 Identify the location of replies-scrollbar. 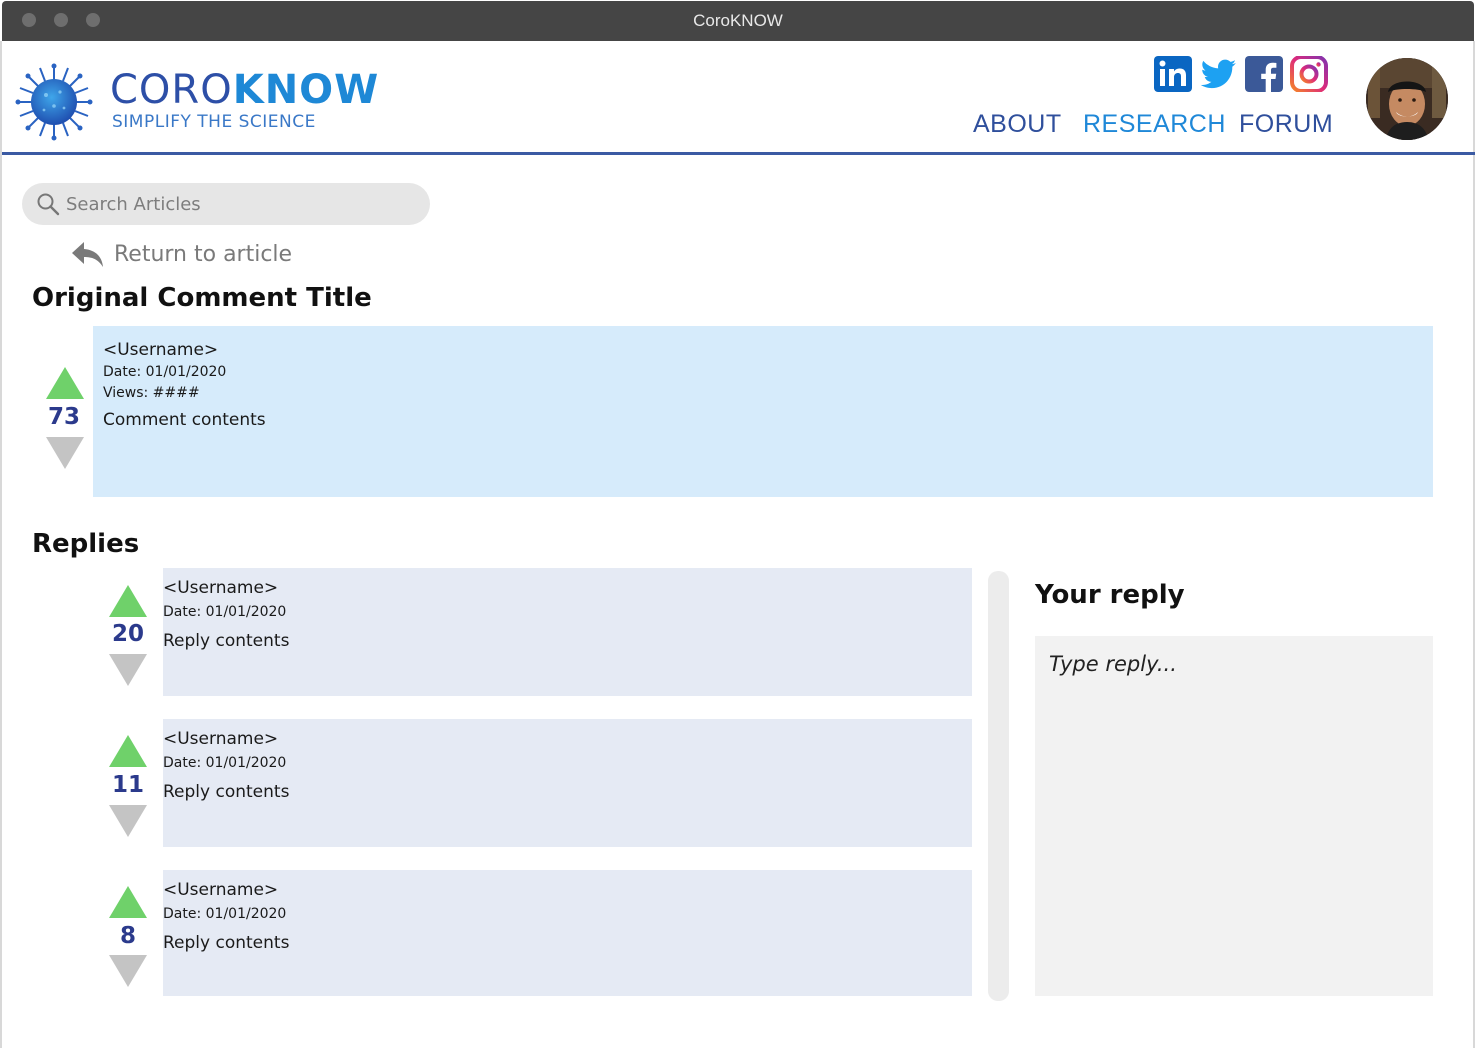
(998, 786).